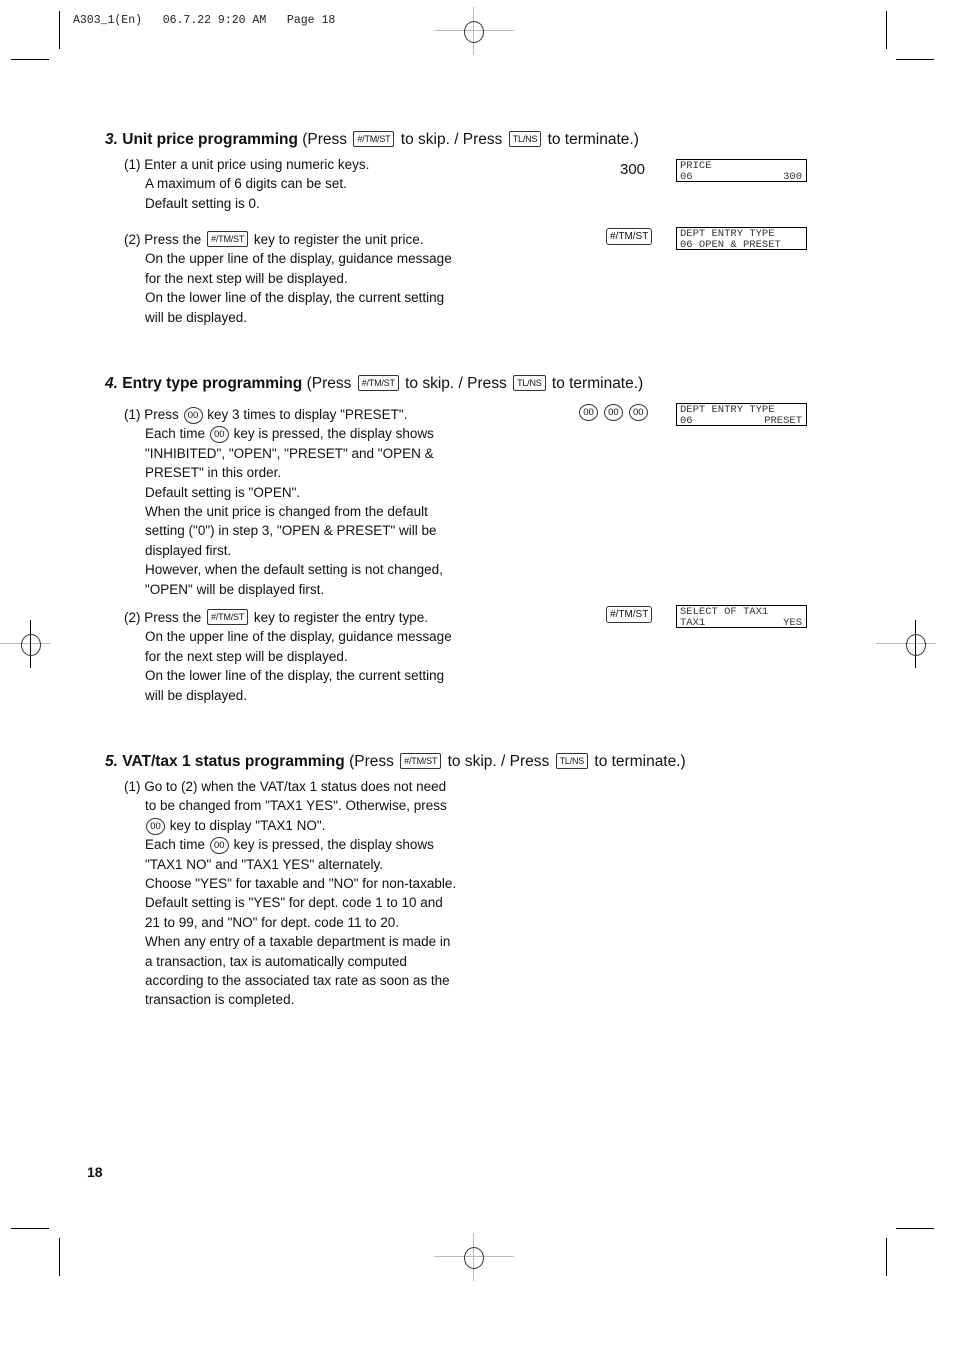 The height and width of the screenshot is (1351, 954). Describe the element at coordinates (111, 761) in the screenshot. I see `section-number: 5.` at that location.